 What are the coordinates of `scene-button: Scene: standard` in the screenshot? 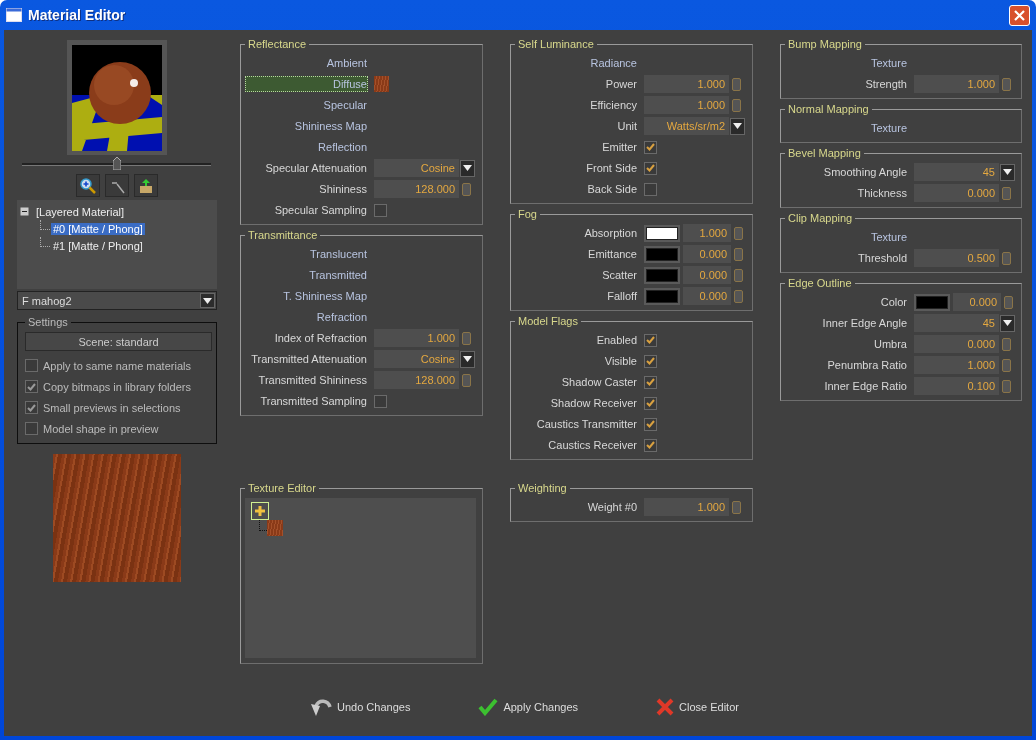 It's located at (118, 341).